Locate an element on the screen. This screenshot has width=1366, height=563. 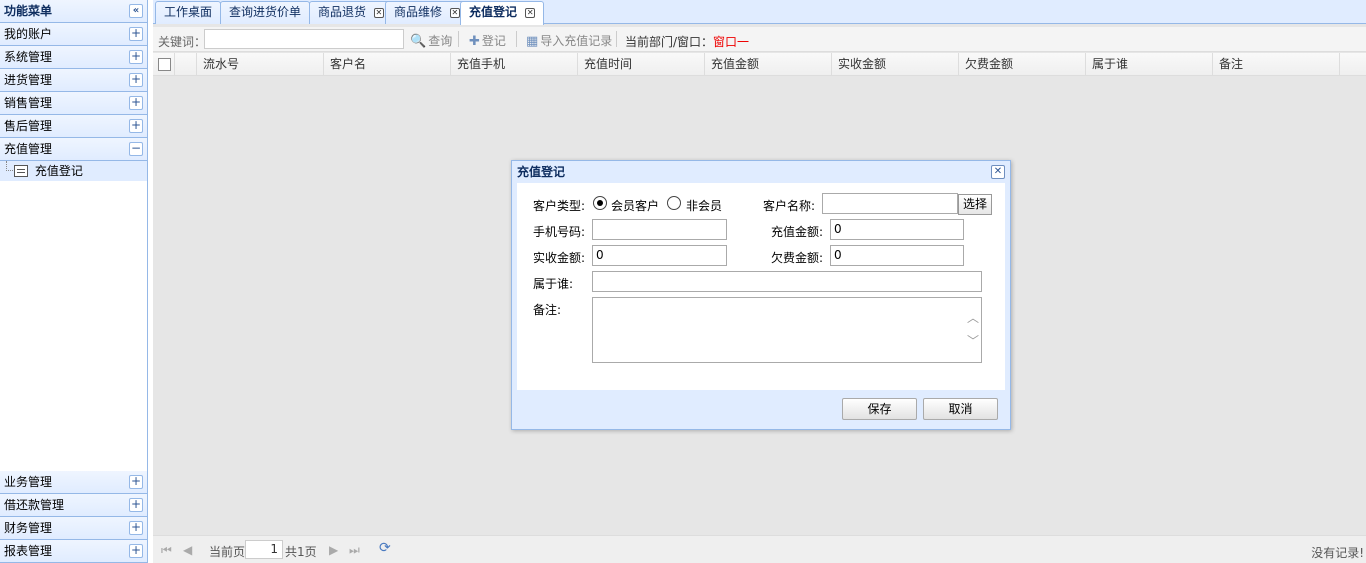
column-header: 实收金额 is located at coordinates (895, 64).